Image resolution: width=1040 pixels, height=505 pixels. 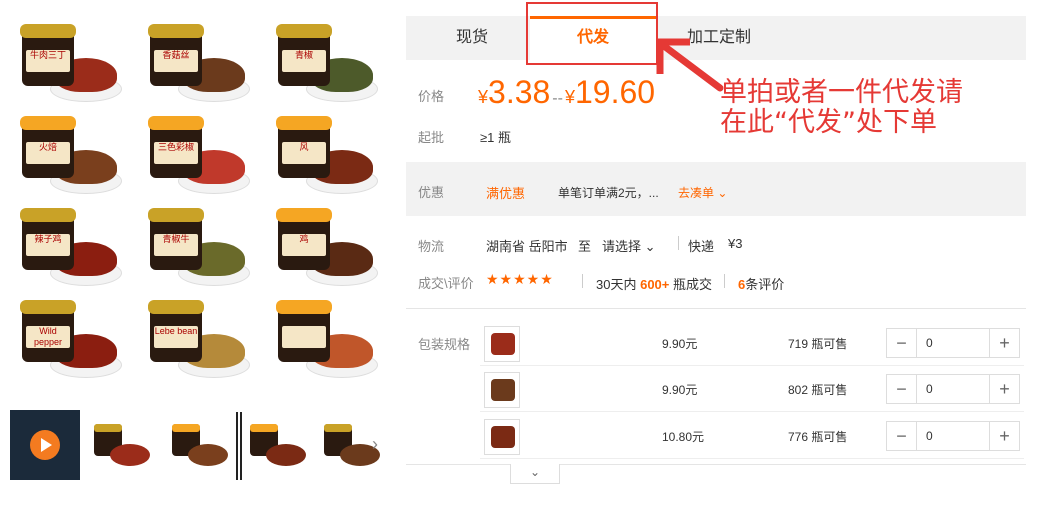 What do you see at coordinates (701, 246) in the screenshot?
I see `shipping-method: 快递` at bounding box center [701, 246].